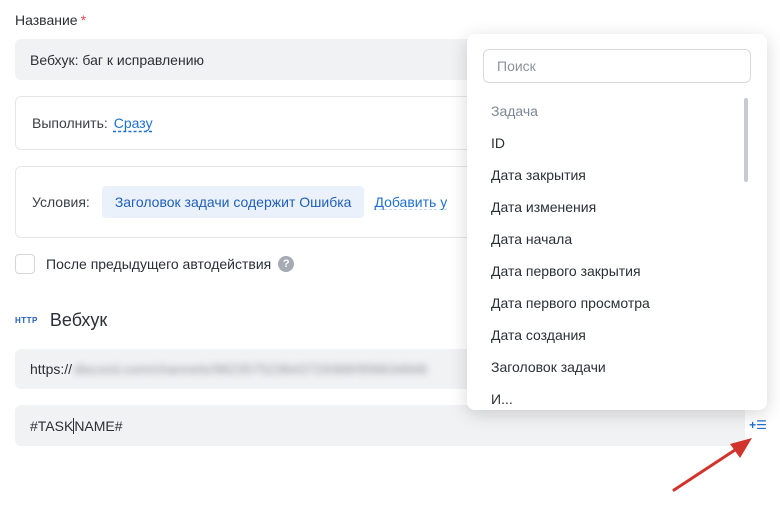 The image size is (780, 515). Describe the element at coordinates (607, 367) in the screenshot. I see `list-item: Заголовок задачи` at that location.